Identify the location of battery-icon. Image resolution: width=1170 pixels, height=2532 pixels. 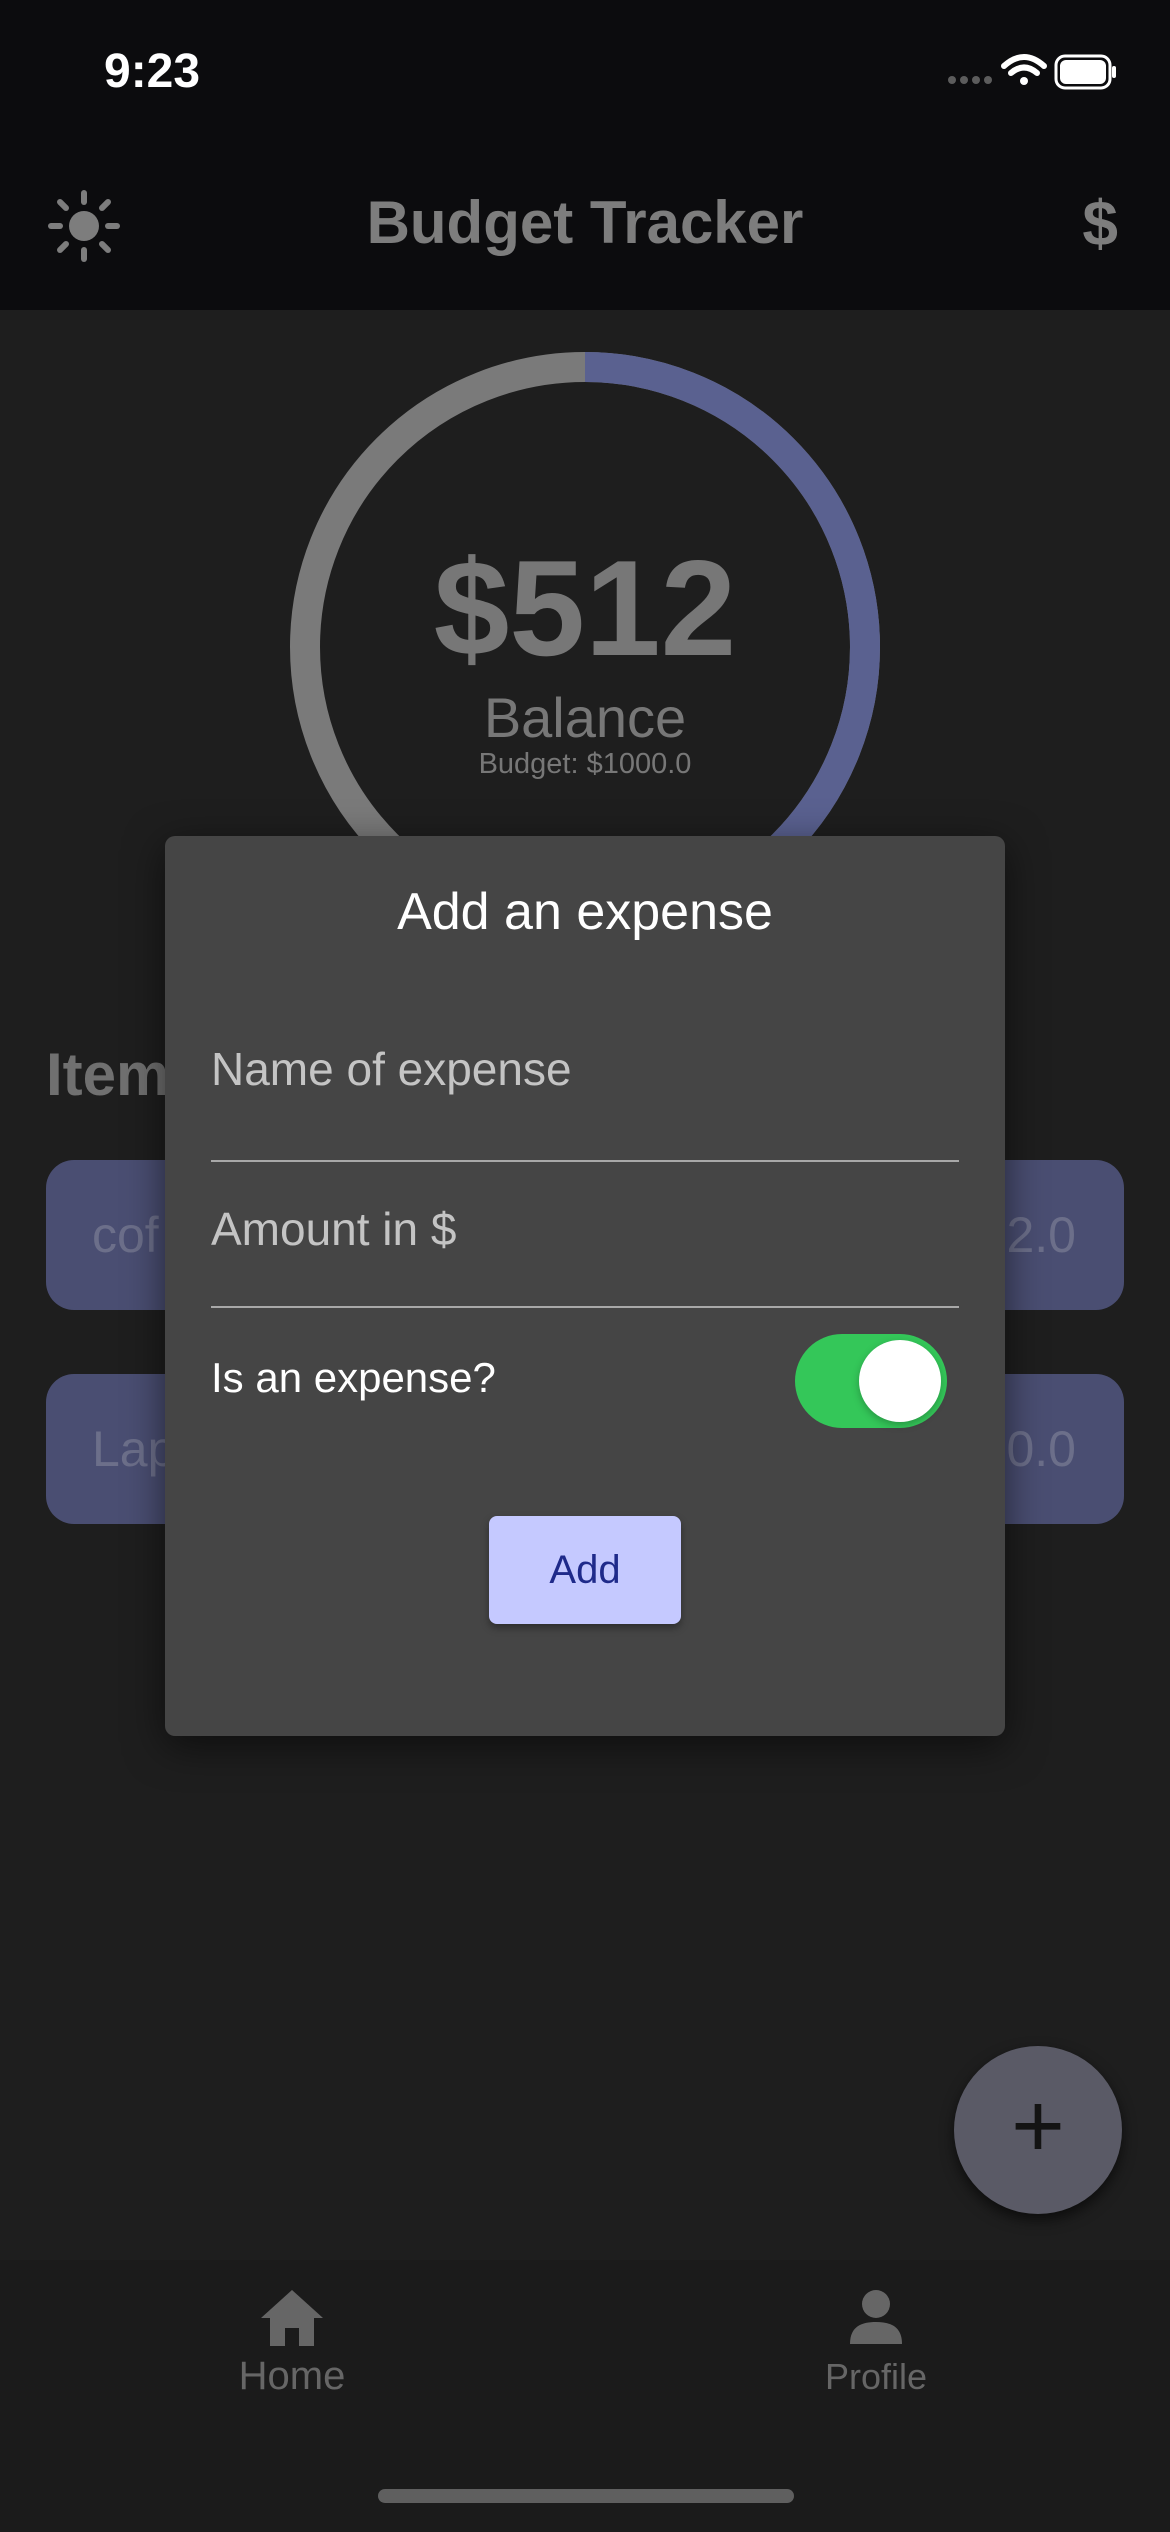
(1085, 72).